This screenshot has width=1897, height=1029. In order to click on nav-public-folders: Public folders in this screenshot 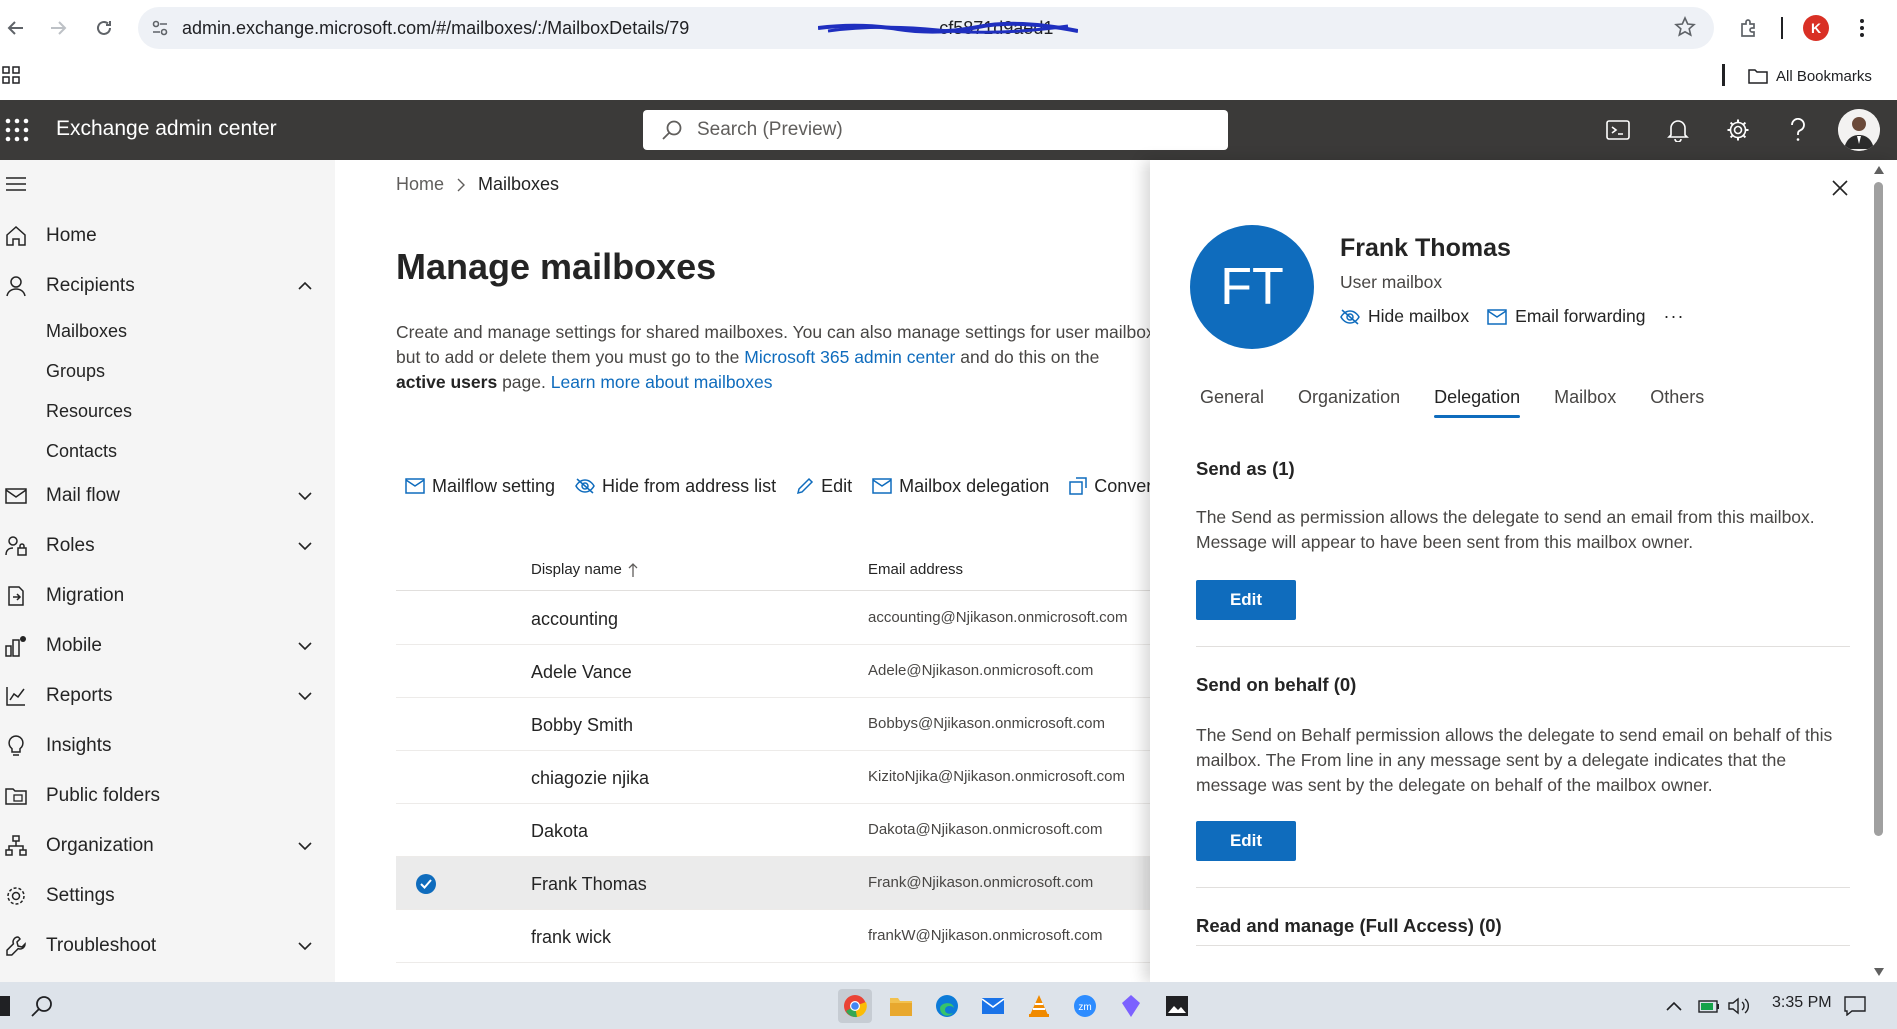, I will do `click(167, 796)`.